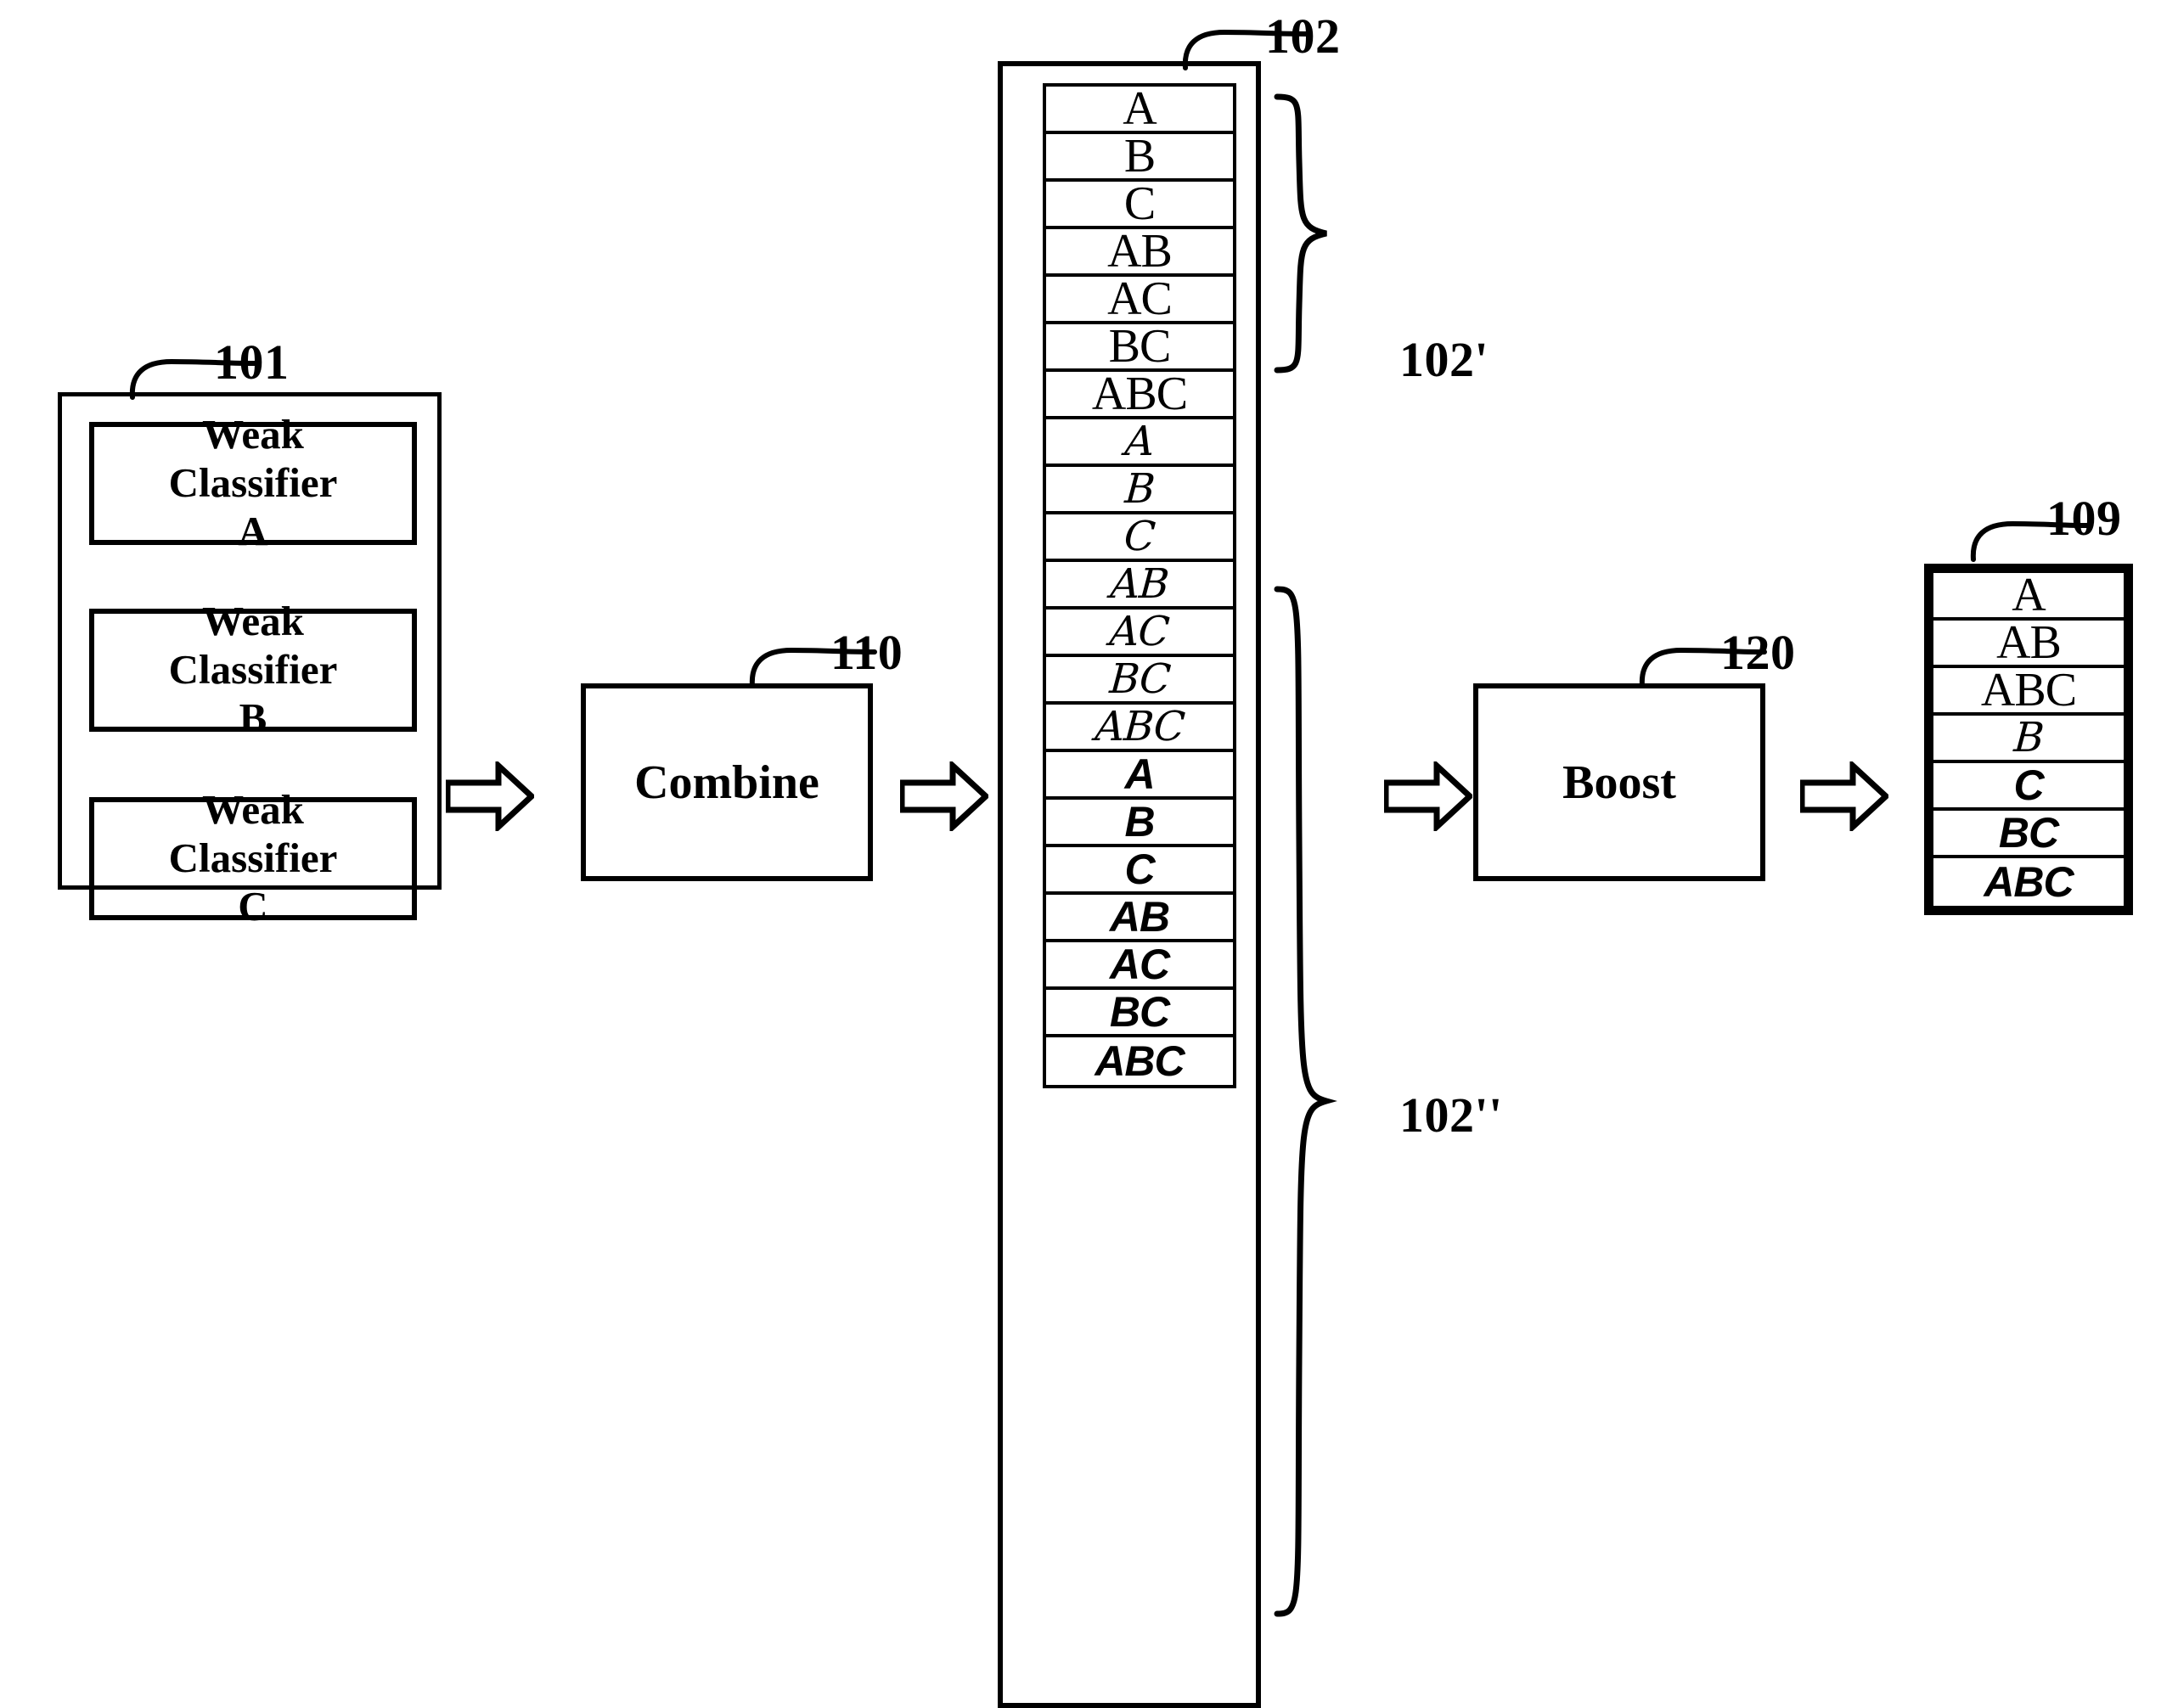 This screenshot has height=1708, width=2178. Describe the element at coordinates (1305, 1101) in the screenshot. I see `brace-102-double-prime` at that location.